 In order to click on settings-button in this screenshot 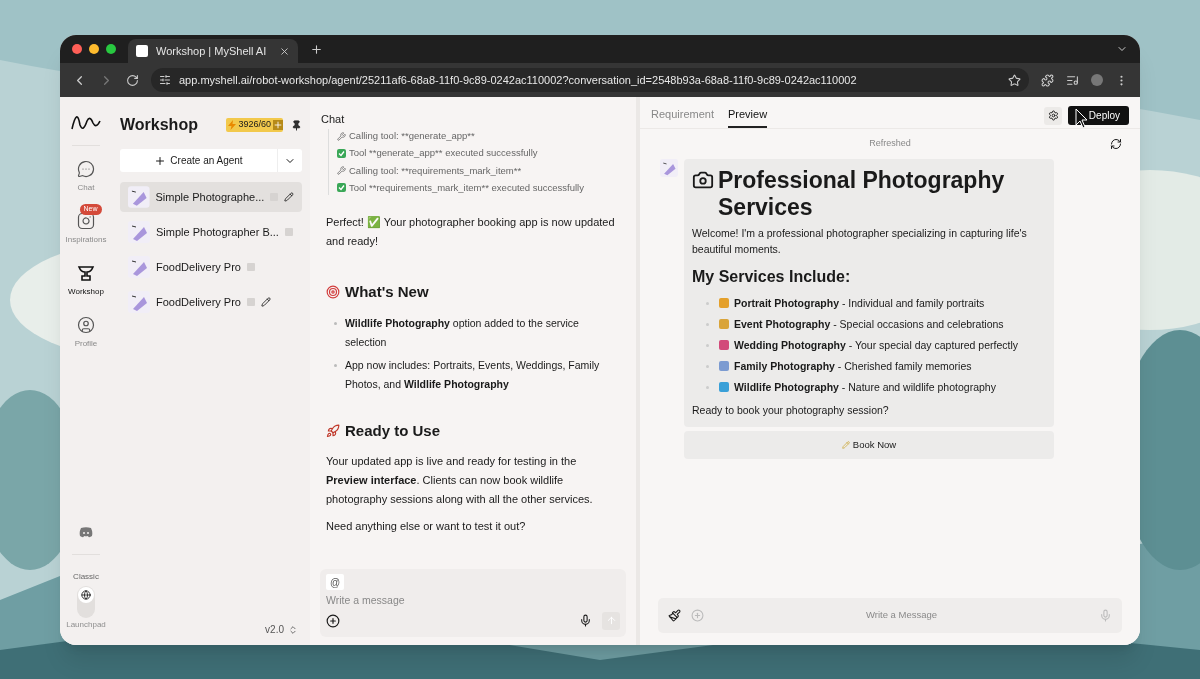, I will do `click(1053, 115)`.